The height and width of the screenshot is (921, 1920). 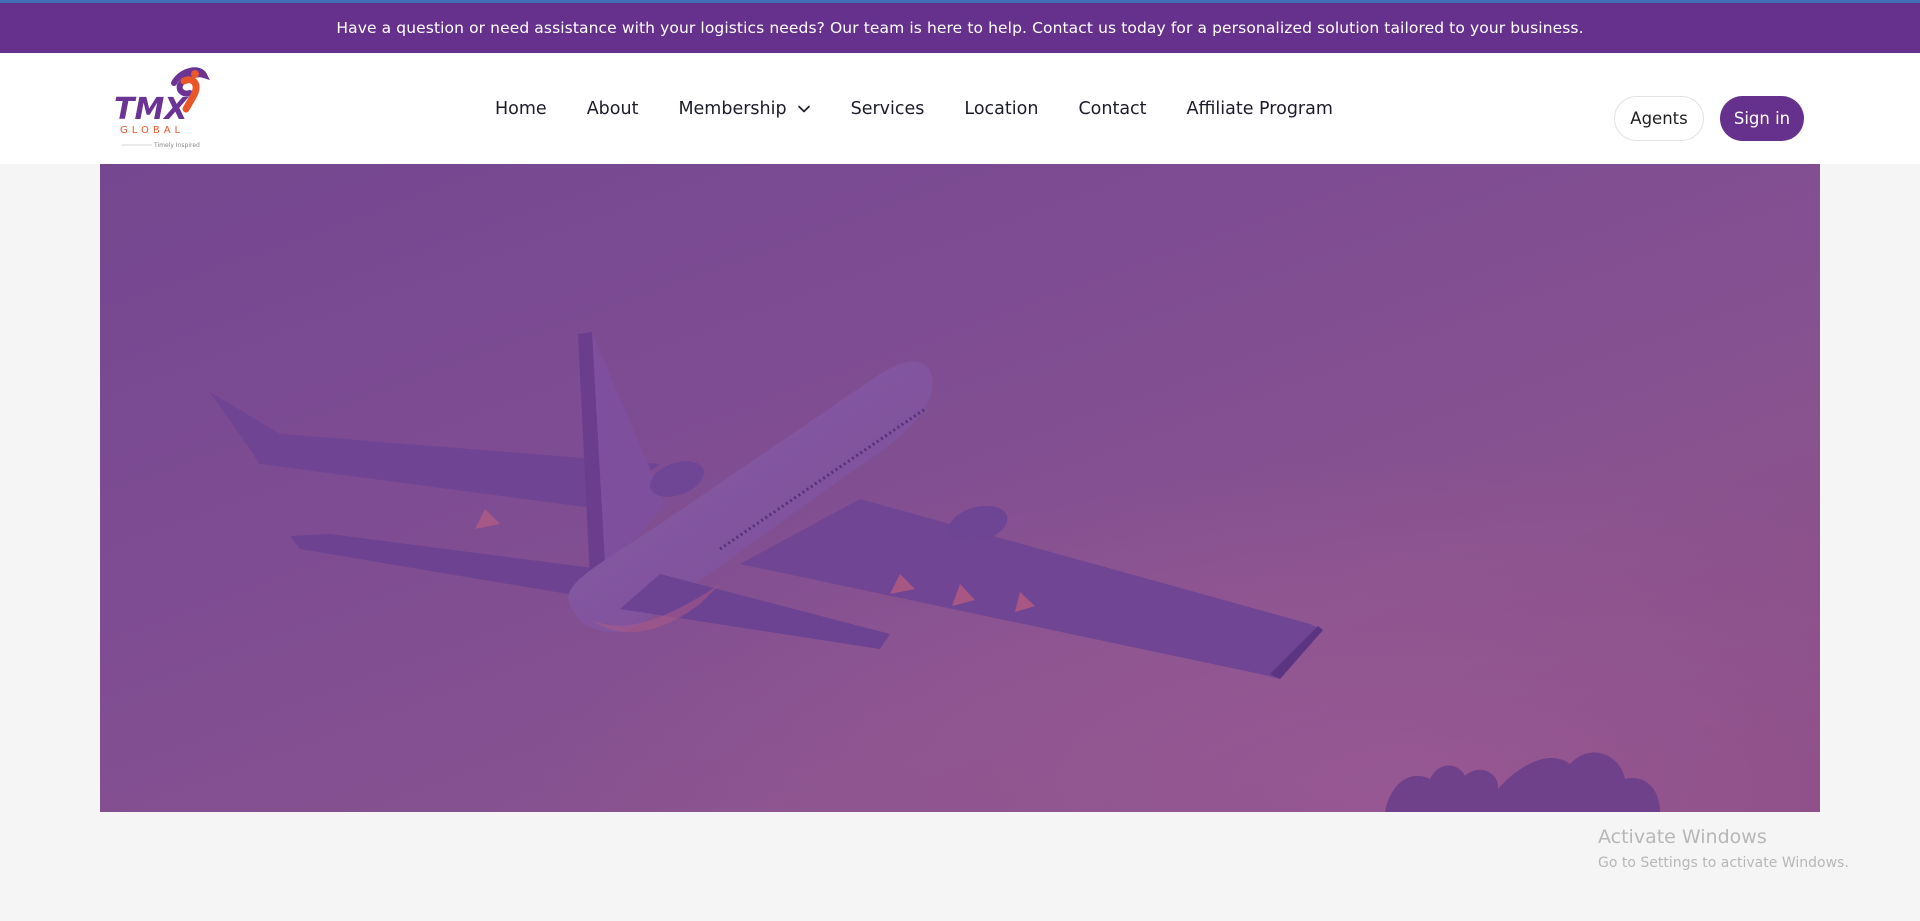 I want to click on nav-affiliate-program: Affiliate Program, so click(x=1260, y=109).